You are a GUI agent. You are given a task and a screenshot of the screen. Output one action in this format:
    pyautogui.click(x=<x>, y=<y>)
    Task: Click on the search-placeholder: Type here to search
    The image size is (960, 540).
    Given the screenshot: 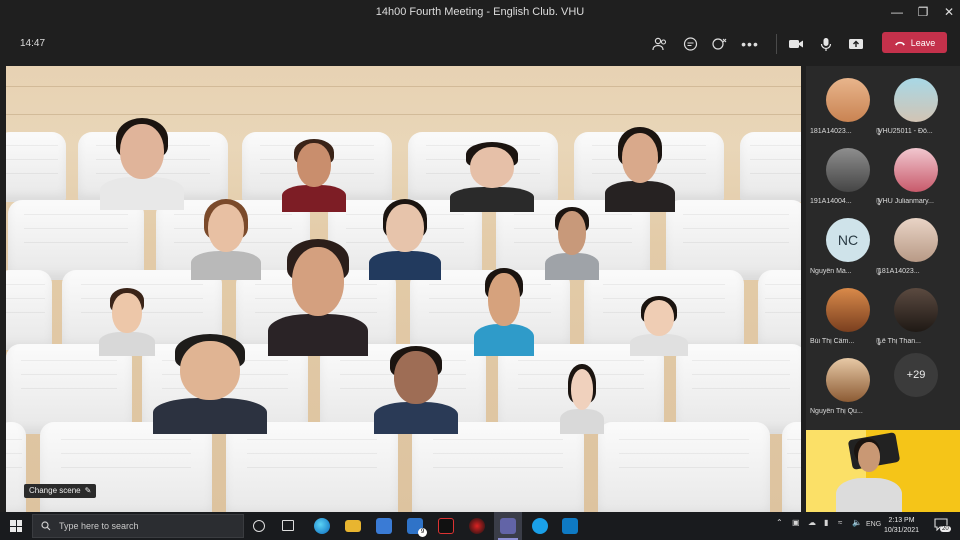 What is the action you would take?
    pyautogui.click(x=99, y=526)
    